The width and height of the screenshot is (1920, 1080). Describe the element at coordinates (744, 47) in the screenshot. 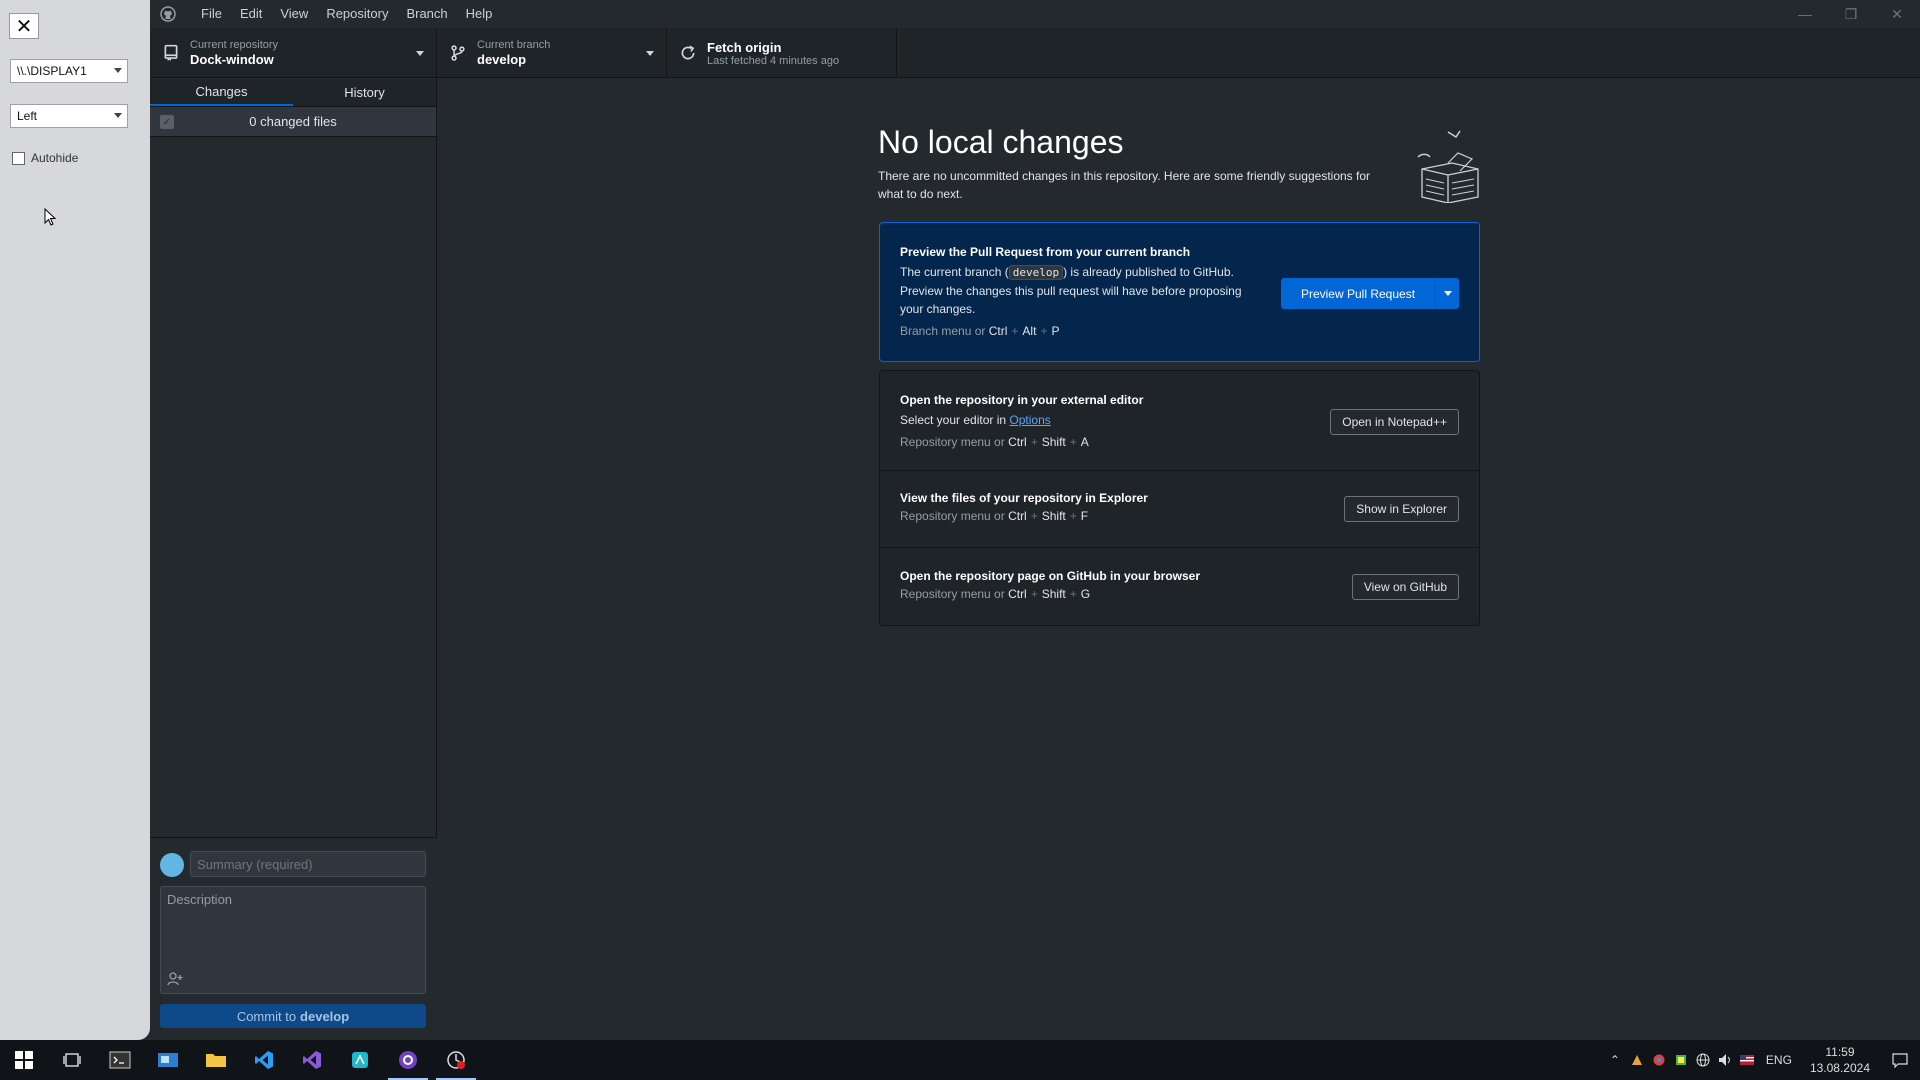

I see `fetch-title: Fetch origin` at that location.